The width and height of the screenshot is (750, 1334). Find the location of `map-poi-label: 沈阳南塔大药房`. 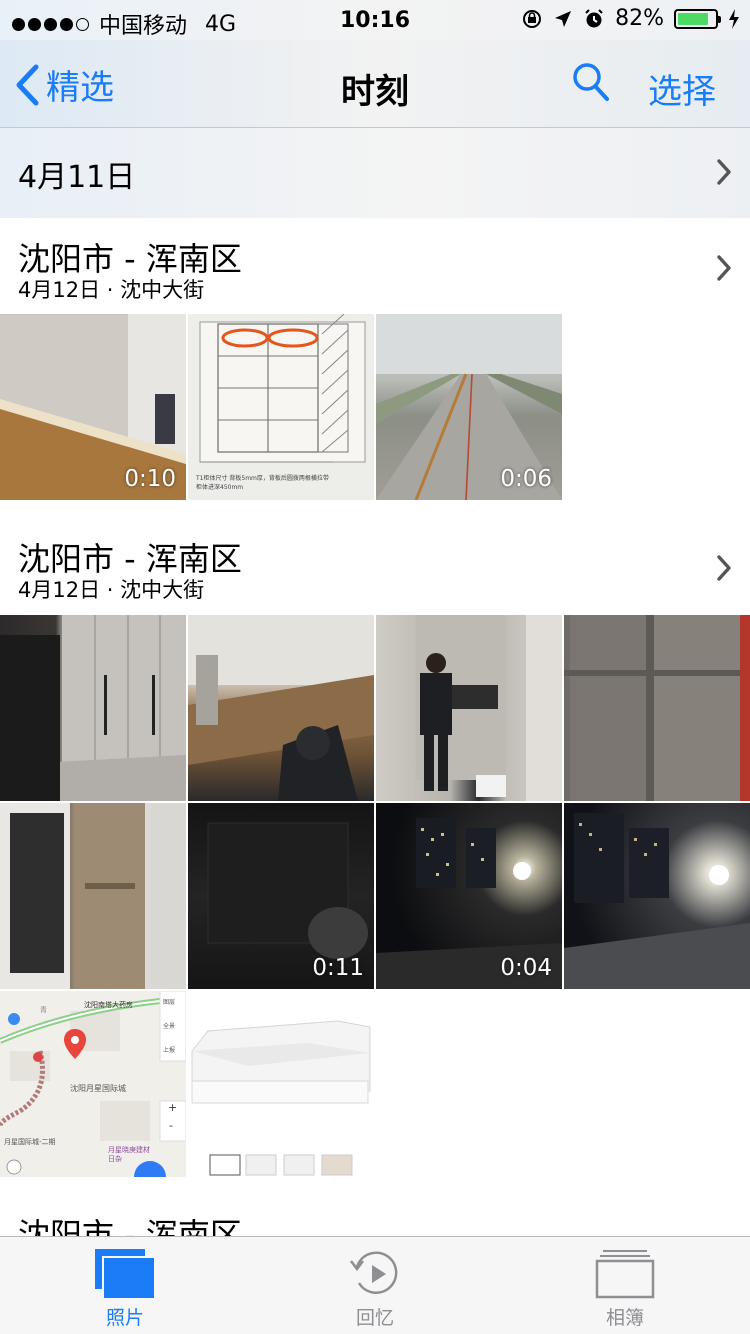

map-poi-label: 沈阳南塔大药房 is located at coordinates (108, 1005).